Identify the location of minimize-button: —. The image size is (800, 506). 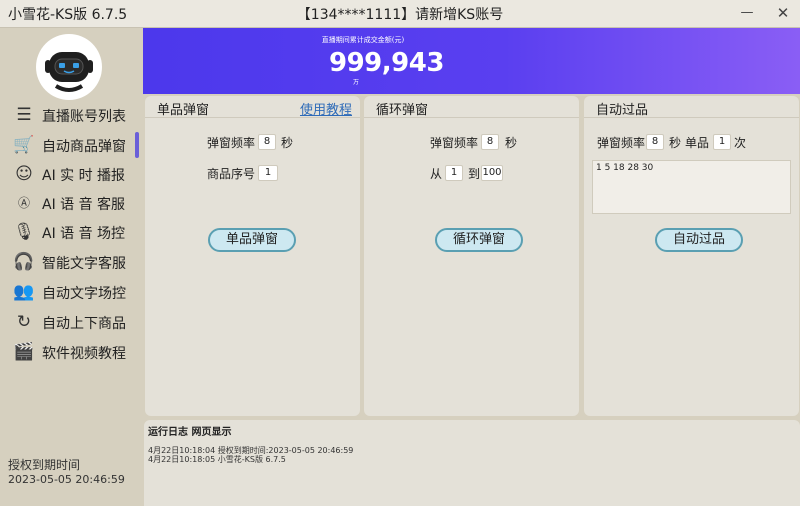
(747, 13).